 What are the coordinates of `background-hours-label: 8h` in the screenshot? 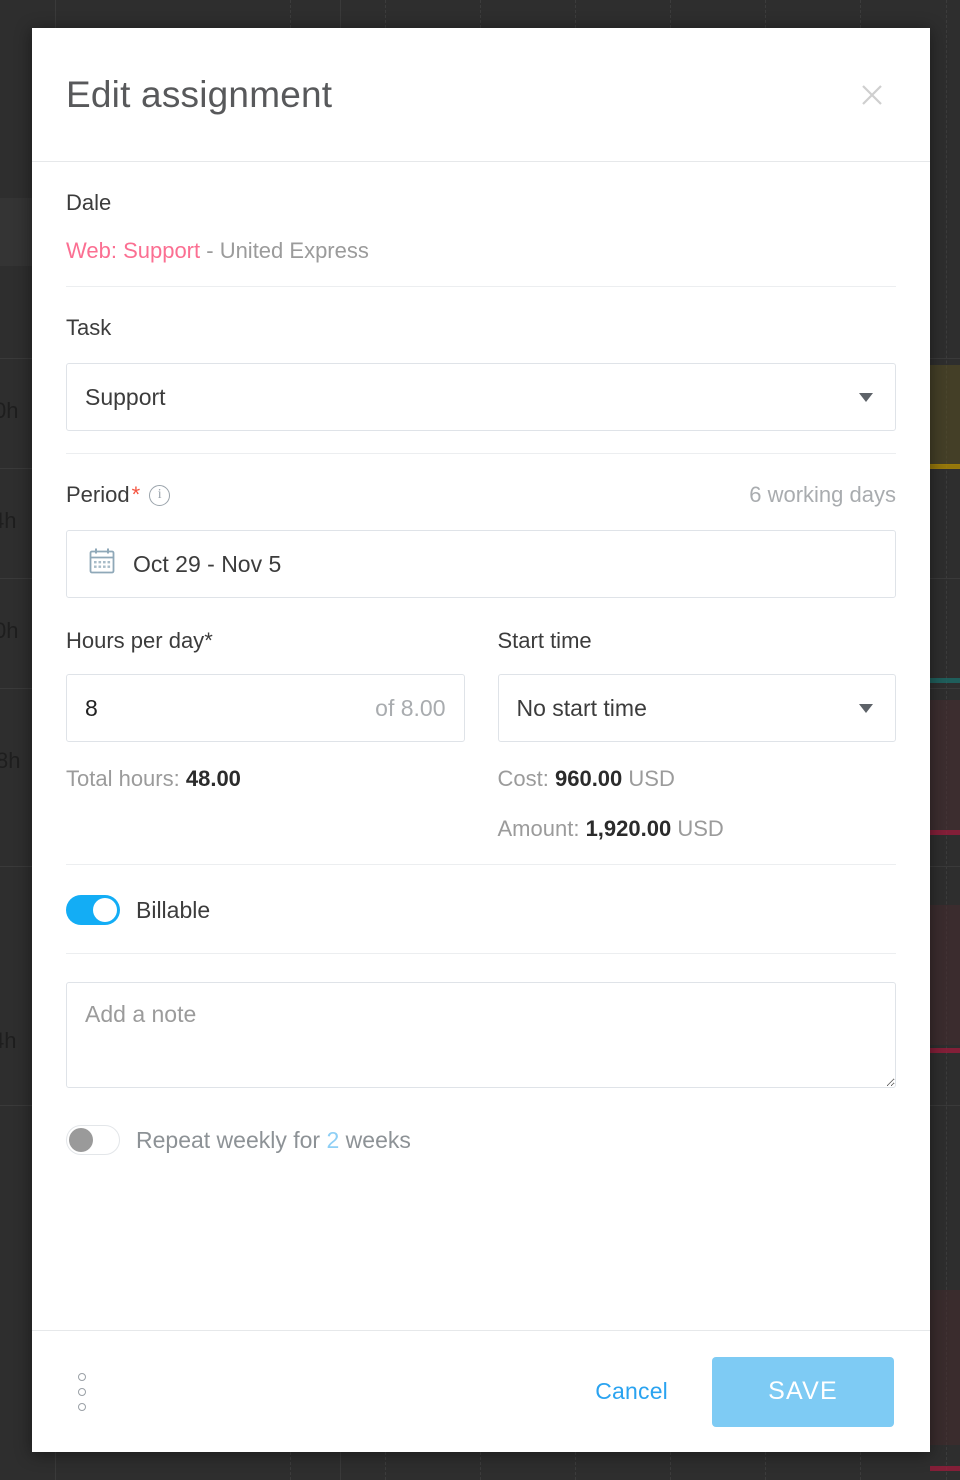 It's located at (10, 760).